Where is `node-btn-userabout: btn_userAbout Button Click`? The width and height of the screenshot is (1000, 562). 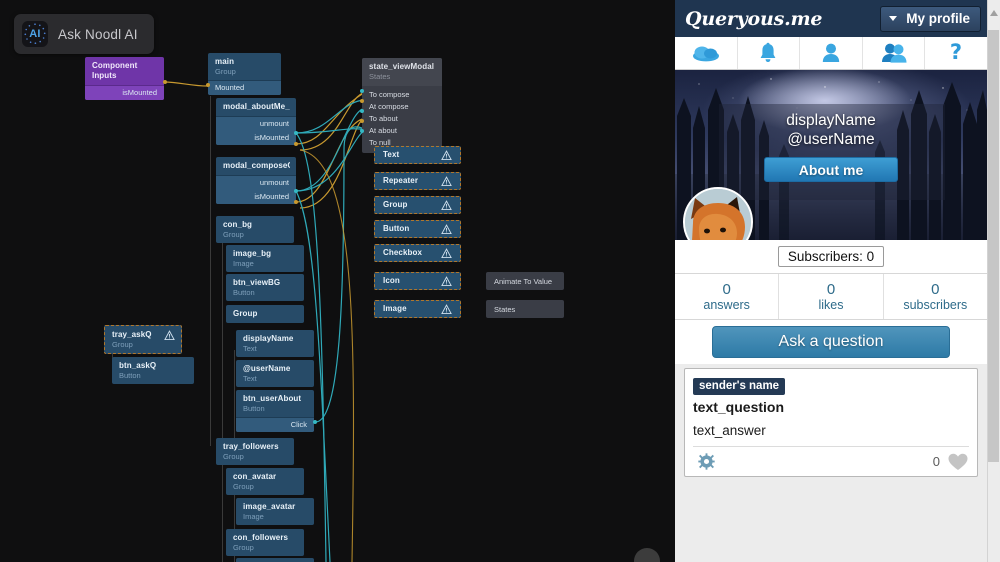 node-btn-userabout: btn_userAbout Button Click is located at coordinates (275, 411).